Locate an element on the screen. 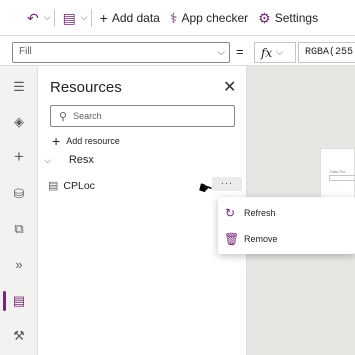 This screenshot has width=355, height=355. rail-resources: ▤ is located at coordinates (19, 301).